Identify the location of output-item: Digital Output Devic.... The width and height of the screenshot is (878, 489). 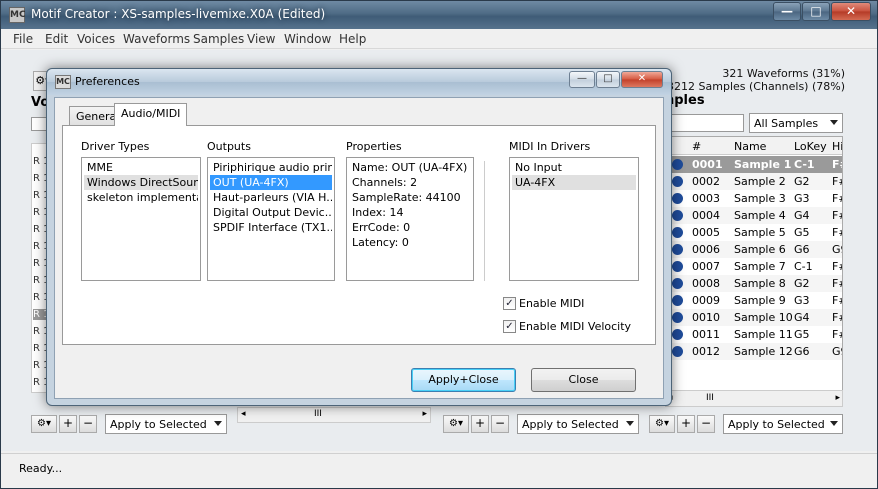
(271, 212).